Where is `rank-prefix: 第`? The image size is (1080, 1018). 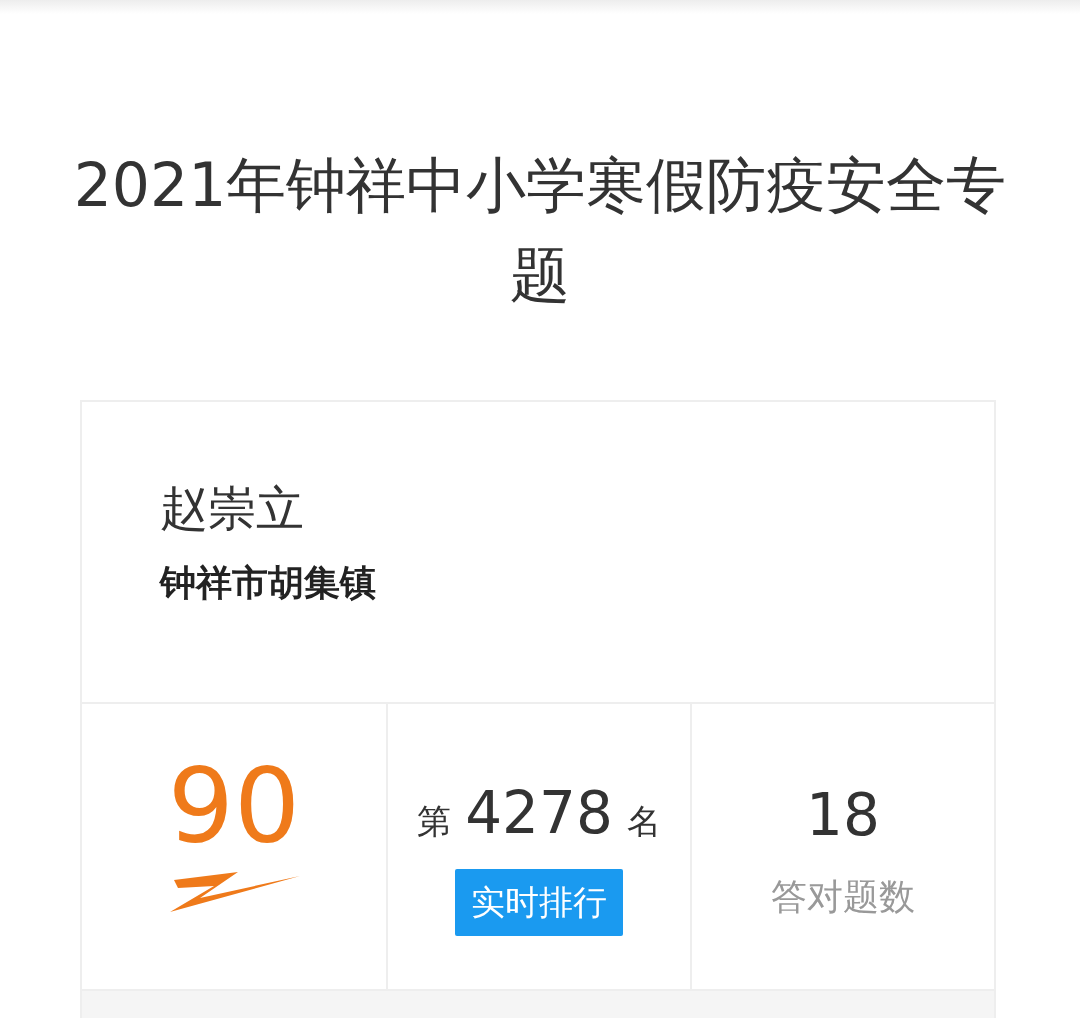 rank-prefix: 第 is located at coordinates (434, 821).